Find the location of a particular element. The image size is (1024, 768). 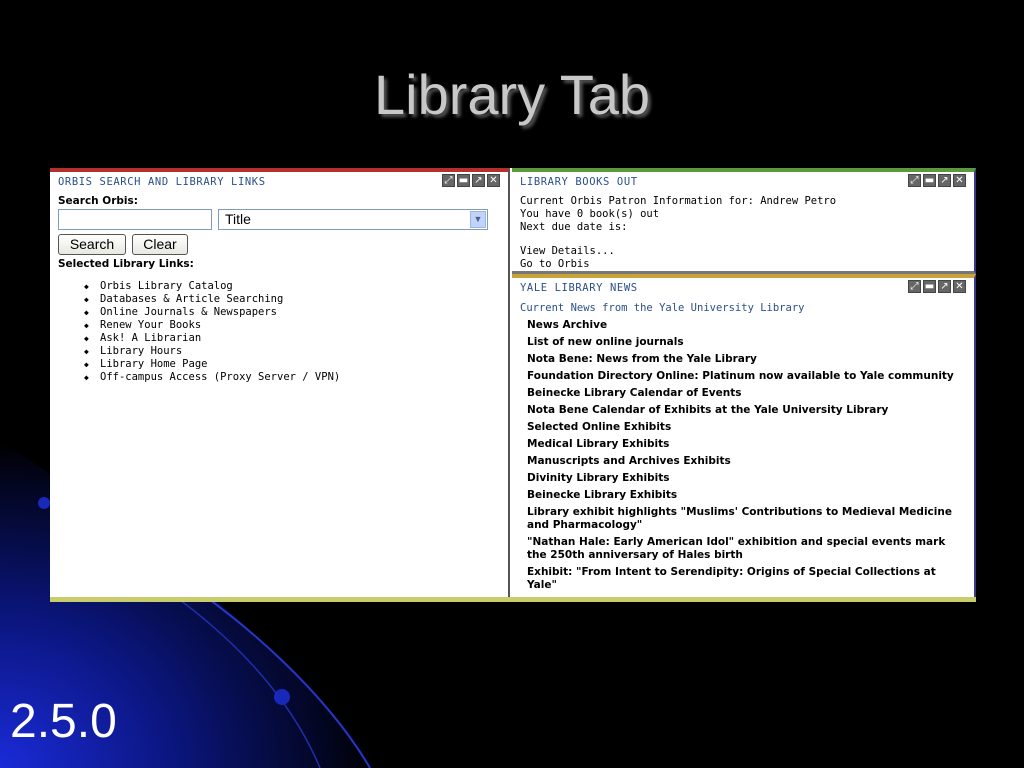

library-link: Renew Your Books is located at coordinates (212, 325).